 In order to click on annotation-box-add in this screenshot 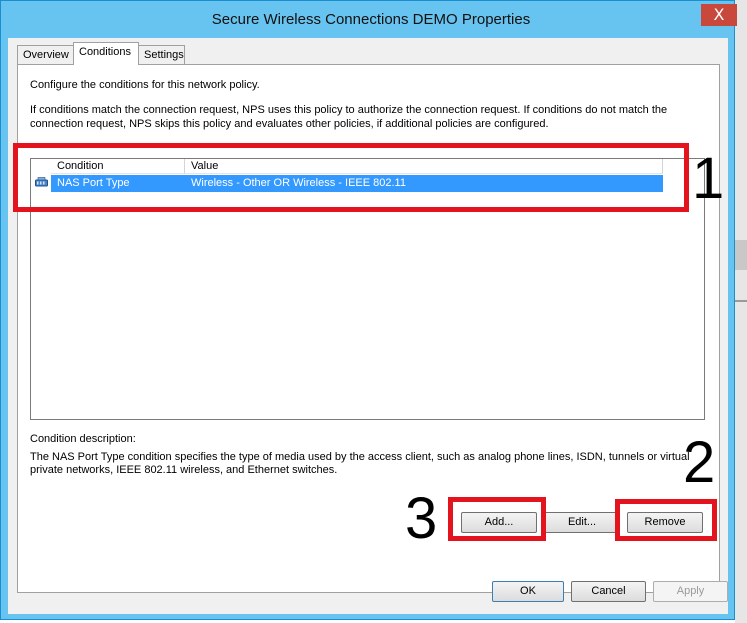, I will do `click(497, 519)`.